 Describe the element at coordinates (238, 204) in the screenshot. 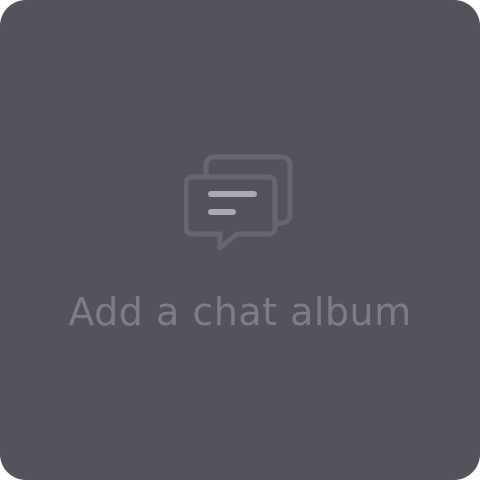

I see `chat-bubbles-icon` at that location.